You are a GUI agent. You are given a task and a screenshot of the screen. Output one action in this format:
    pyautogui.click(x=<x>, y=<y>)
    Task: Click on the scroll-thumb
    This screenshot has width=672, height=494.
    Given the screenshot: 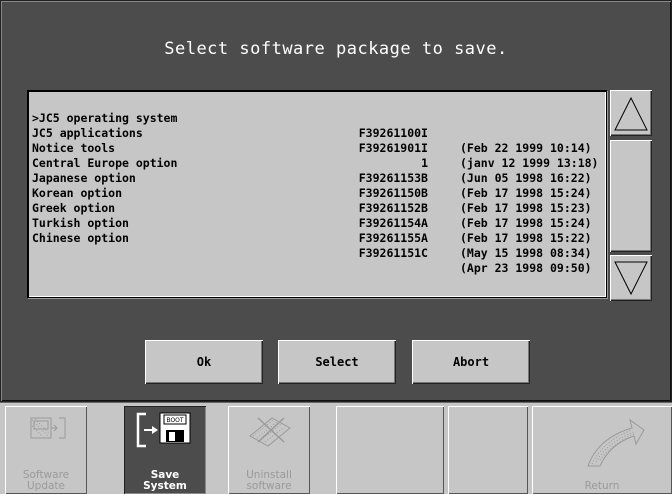 What is the action you would take?
    pyautogui.click(x=631, y=196)
    